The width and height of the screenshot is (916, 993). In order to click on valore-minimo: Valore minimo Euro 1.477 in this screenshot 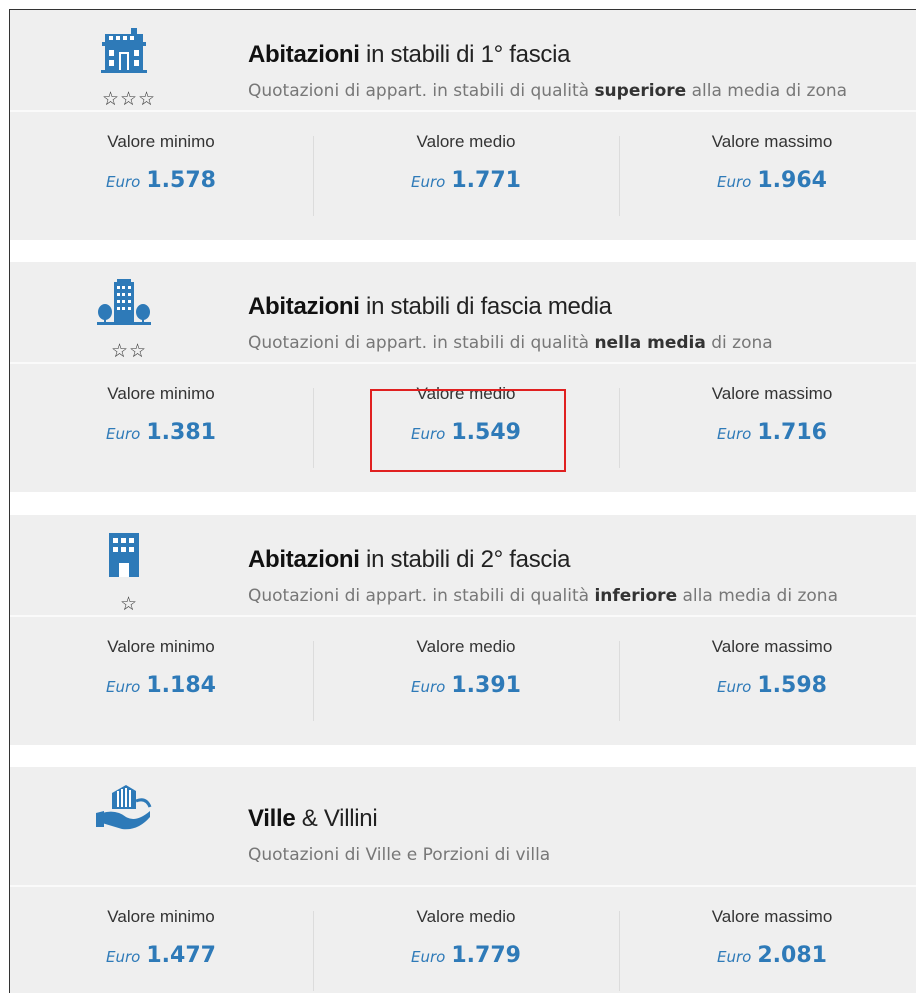, I will do `click(161, 940)`.